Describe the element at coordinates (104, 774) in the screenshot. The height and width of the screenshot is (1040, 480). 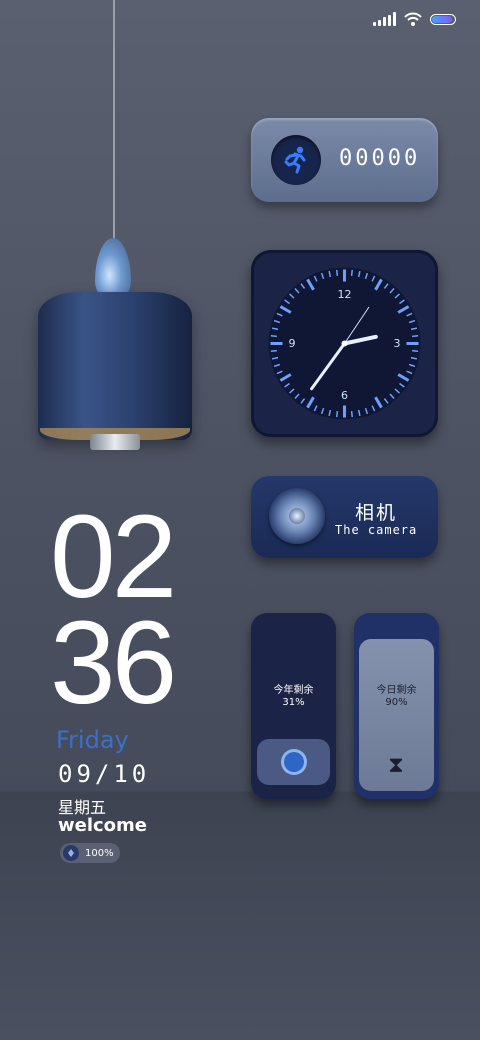
I see `date-text: 09/10` at that location.